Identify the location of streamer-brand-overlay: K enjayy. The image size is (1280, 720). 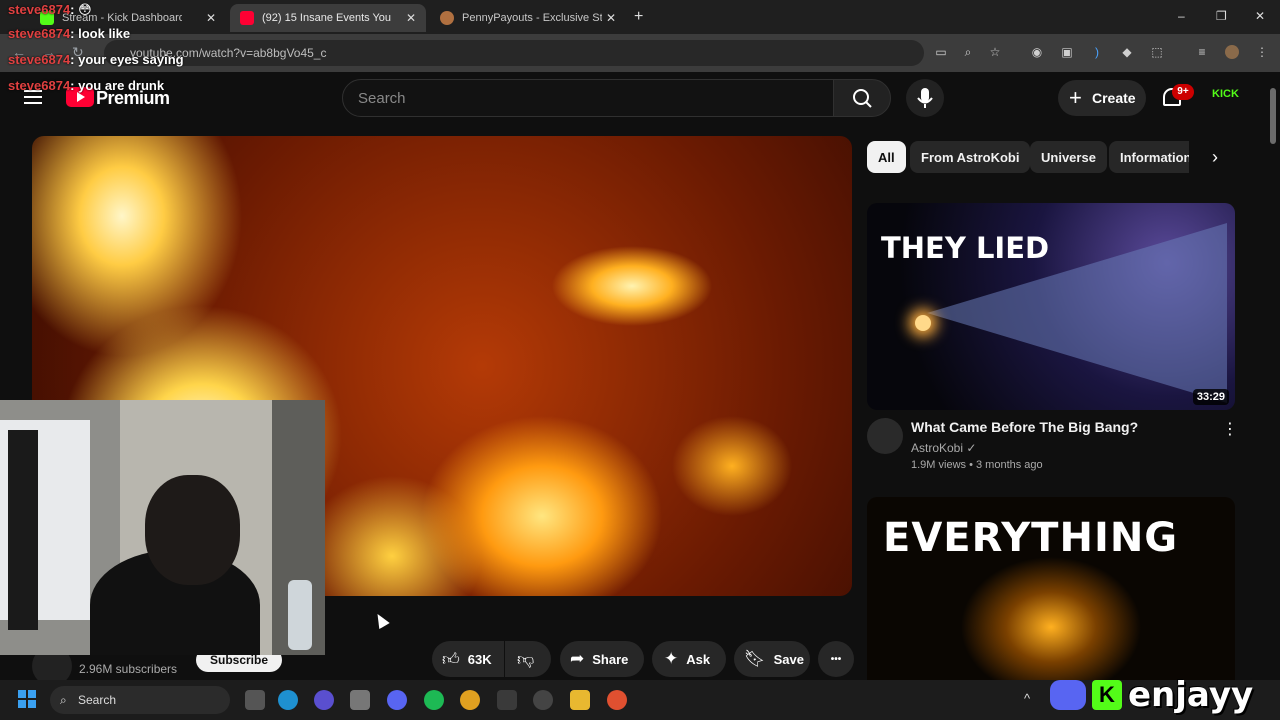
(1151, 695).